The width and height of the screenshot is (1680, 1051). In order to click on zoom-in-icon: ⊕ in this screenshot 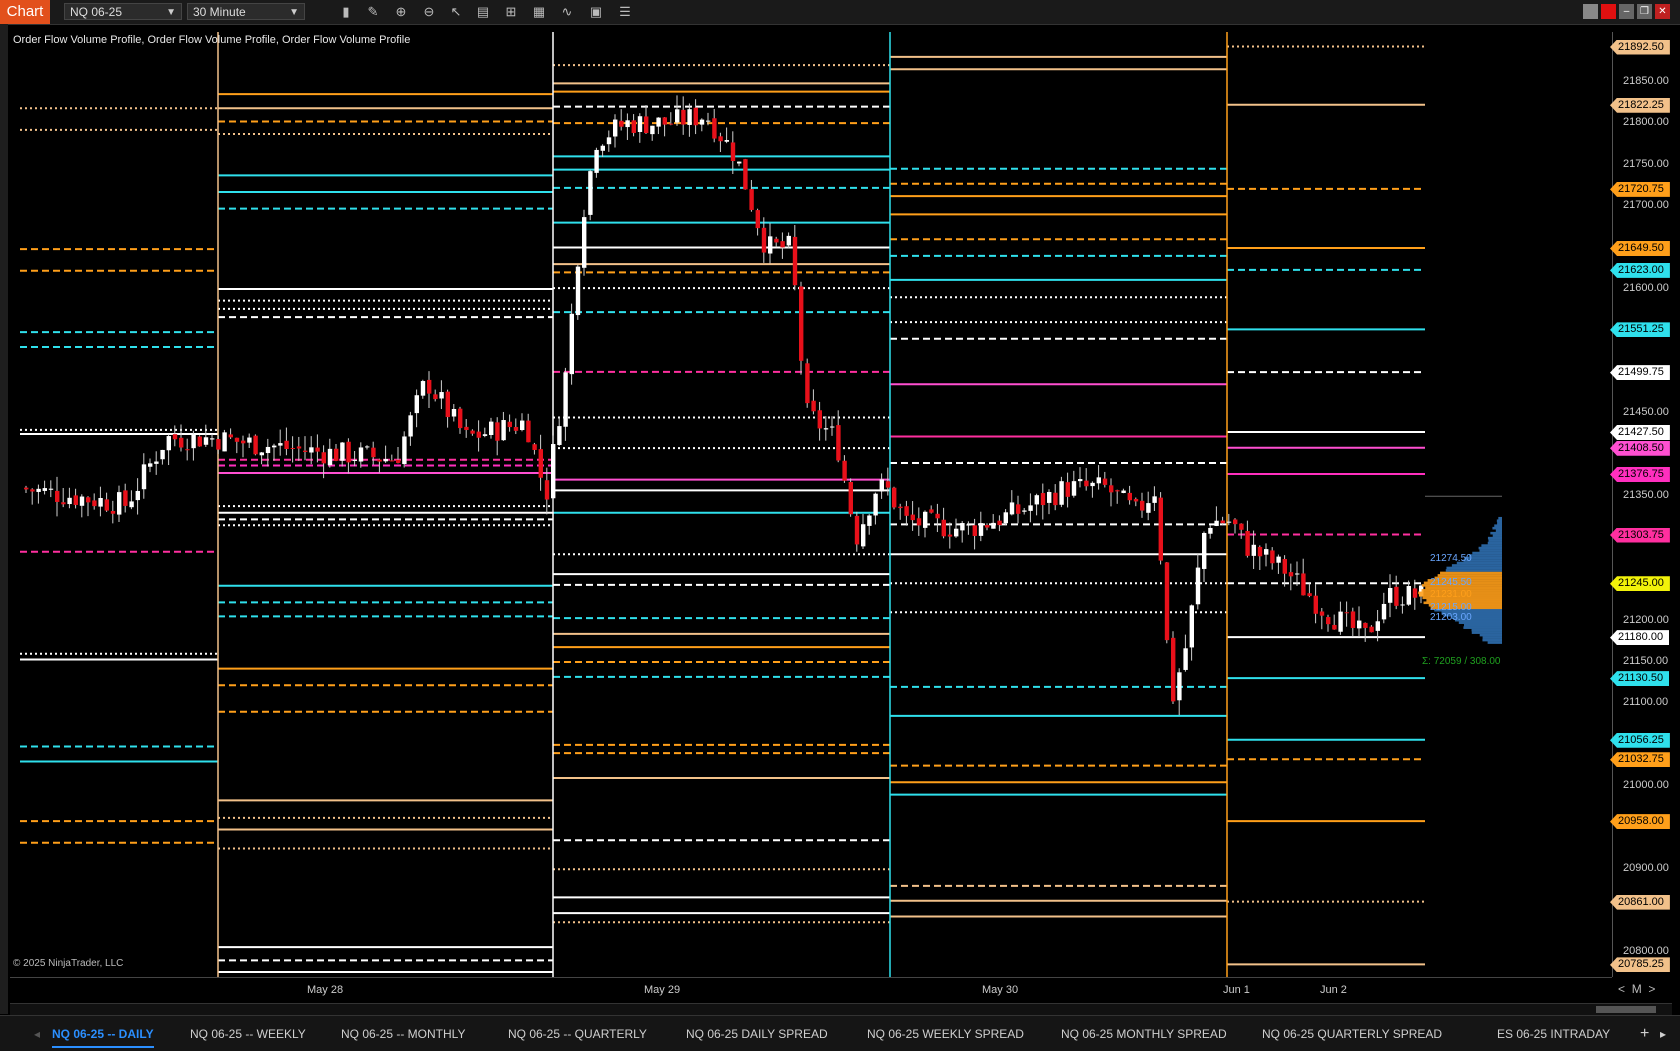, I will do `click(401, 12)`.